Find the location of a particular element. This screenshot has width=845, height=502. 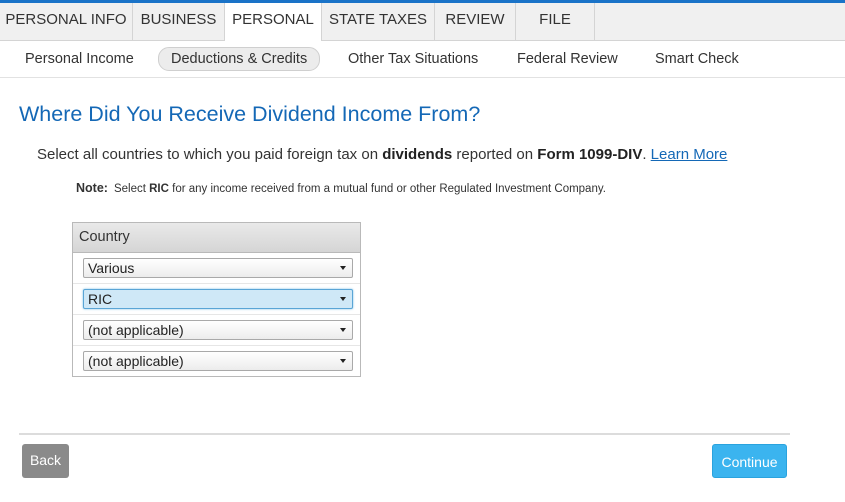

subtab-federal-review: Federal Review is located at coordinates (567, 59).